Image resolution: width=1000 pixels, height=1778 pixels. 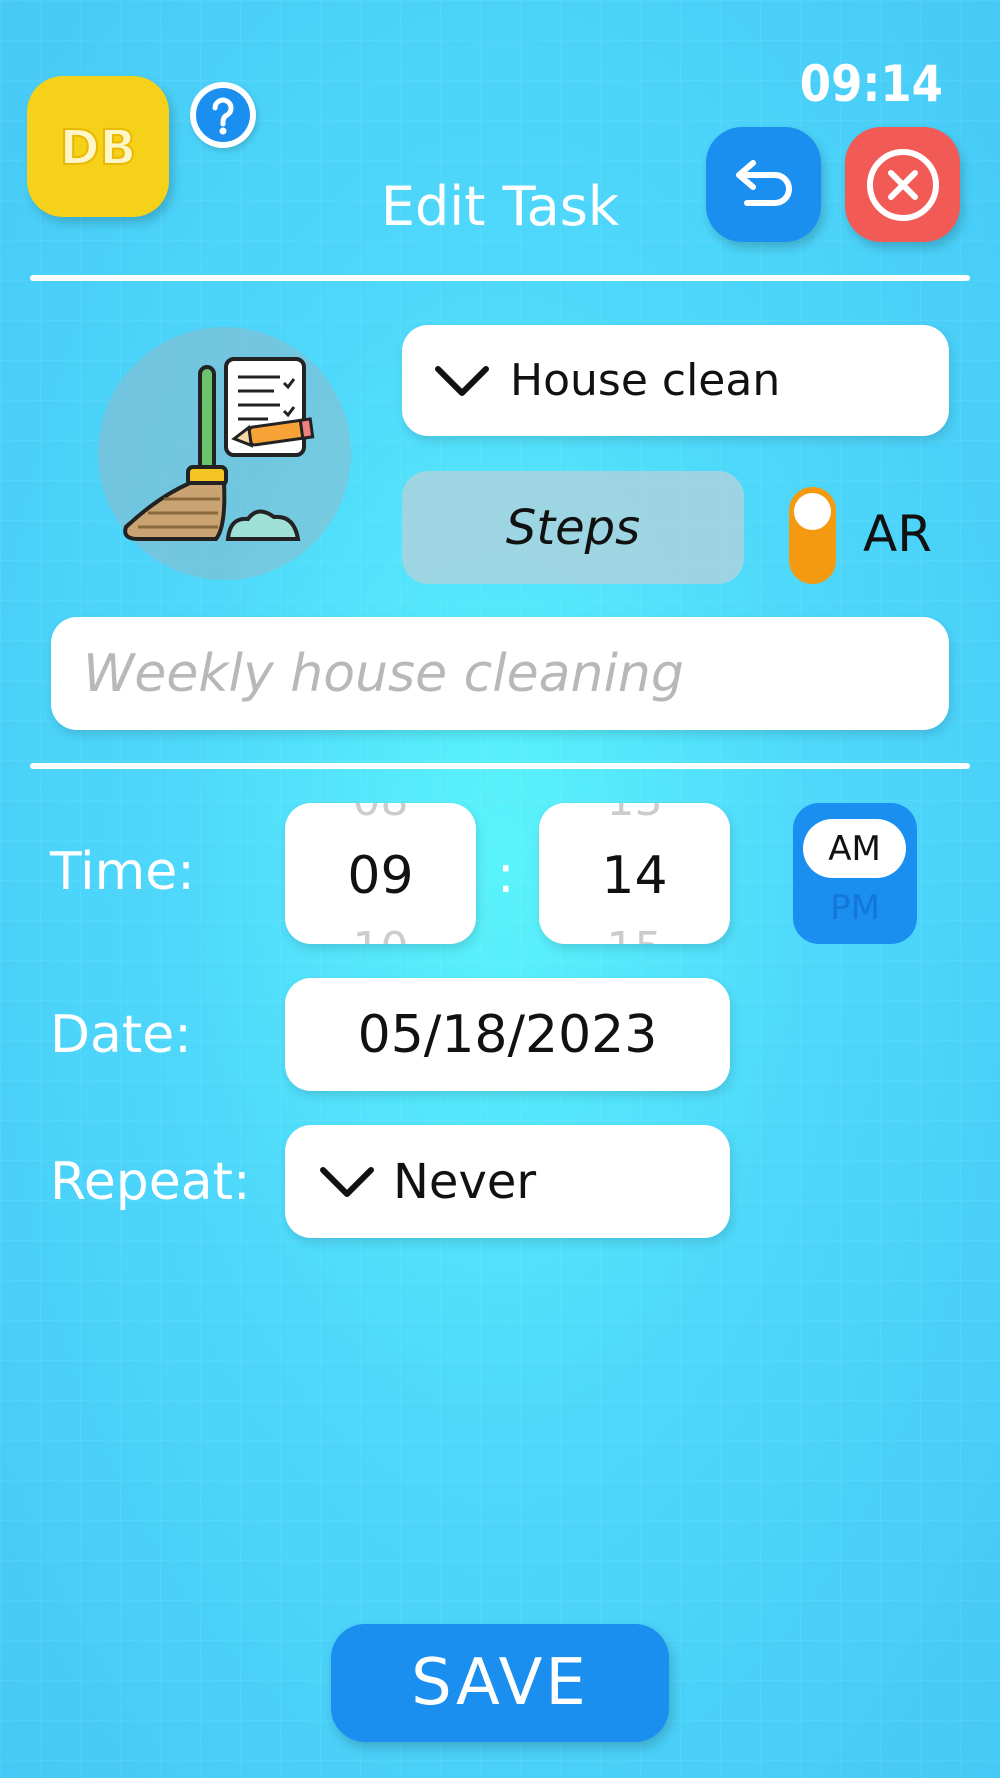 I want to click on repeat-select: Never, so click(x=507, y=1181).